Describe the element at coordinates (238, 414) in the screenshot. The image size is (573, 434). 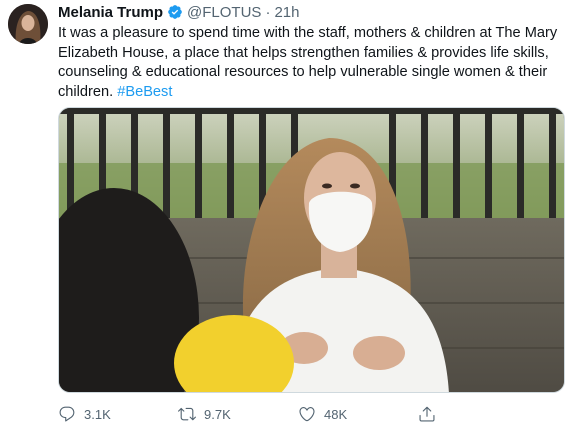
I see `retweet-button: 9.7K` at that location.